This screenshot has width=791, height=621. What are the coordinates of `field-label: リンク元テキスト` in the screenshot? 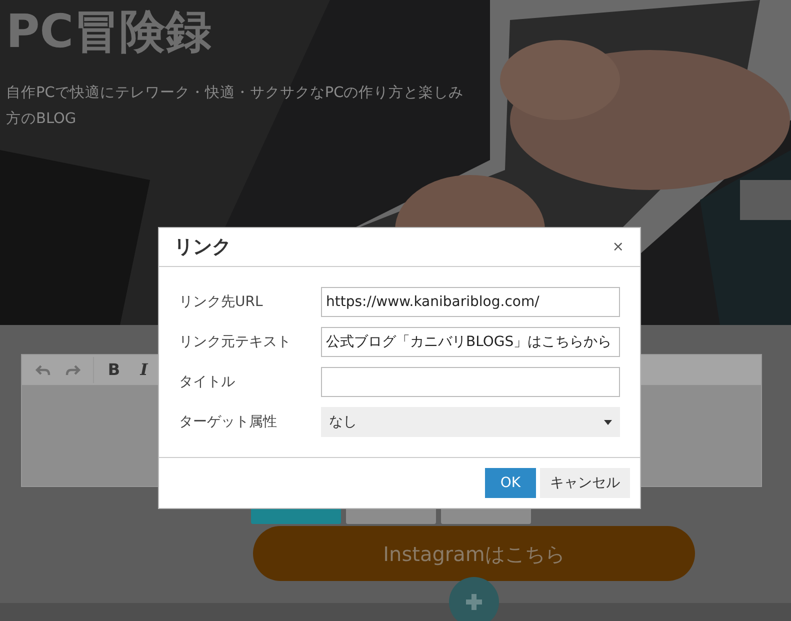 It's located at (235, 342).